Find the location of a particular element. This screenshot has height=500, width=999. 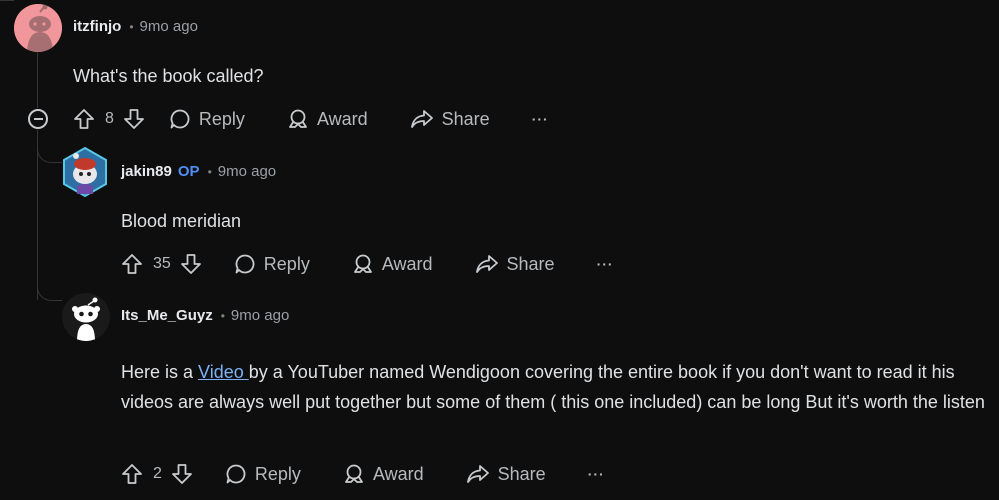

username: itzfinjo is located at coordinates (97, 26).